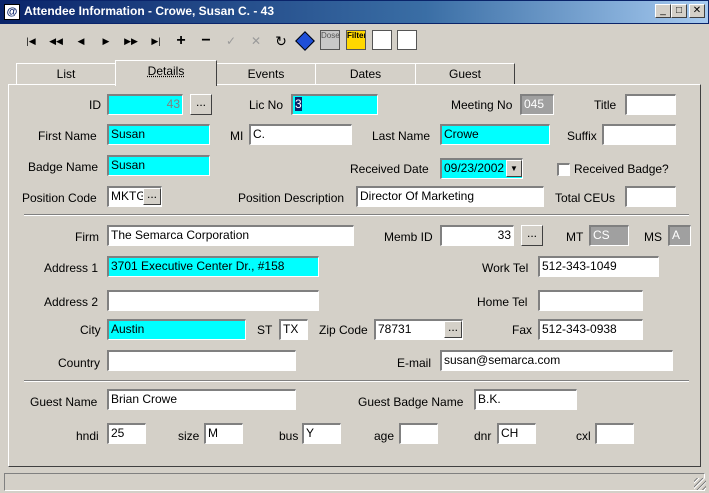 The width and height of the screenshot is (709, 493). What do you see at coordinates (609, 235) in the screenshot?
I see `mt-field: CS` at bounding box center [609, 235].